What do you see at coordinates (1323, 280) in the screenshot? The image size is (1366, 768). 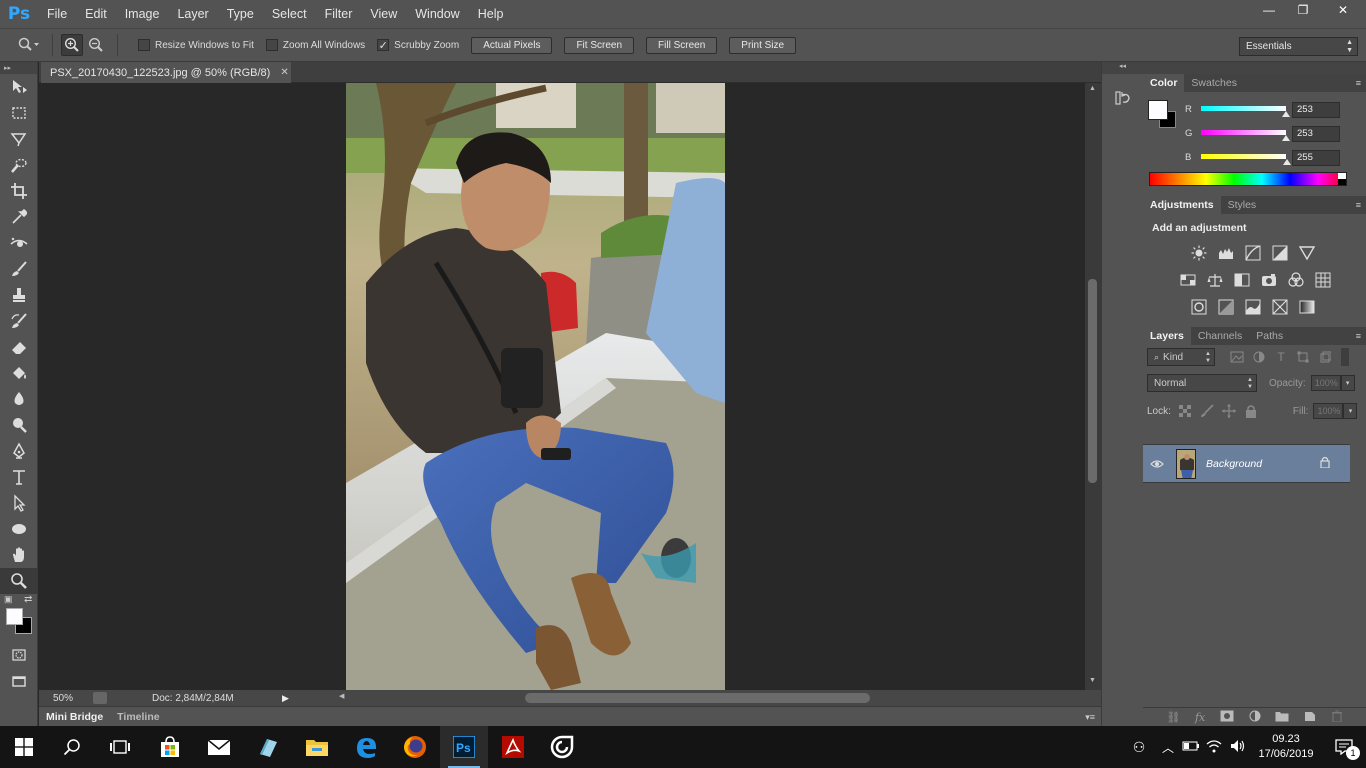 I see `color-lookup-icon` at bounding box center [1323, 280].